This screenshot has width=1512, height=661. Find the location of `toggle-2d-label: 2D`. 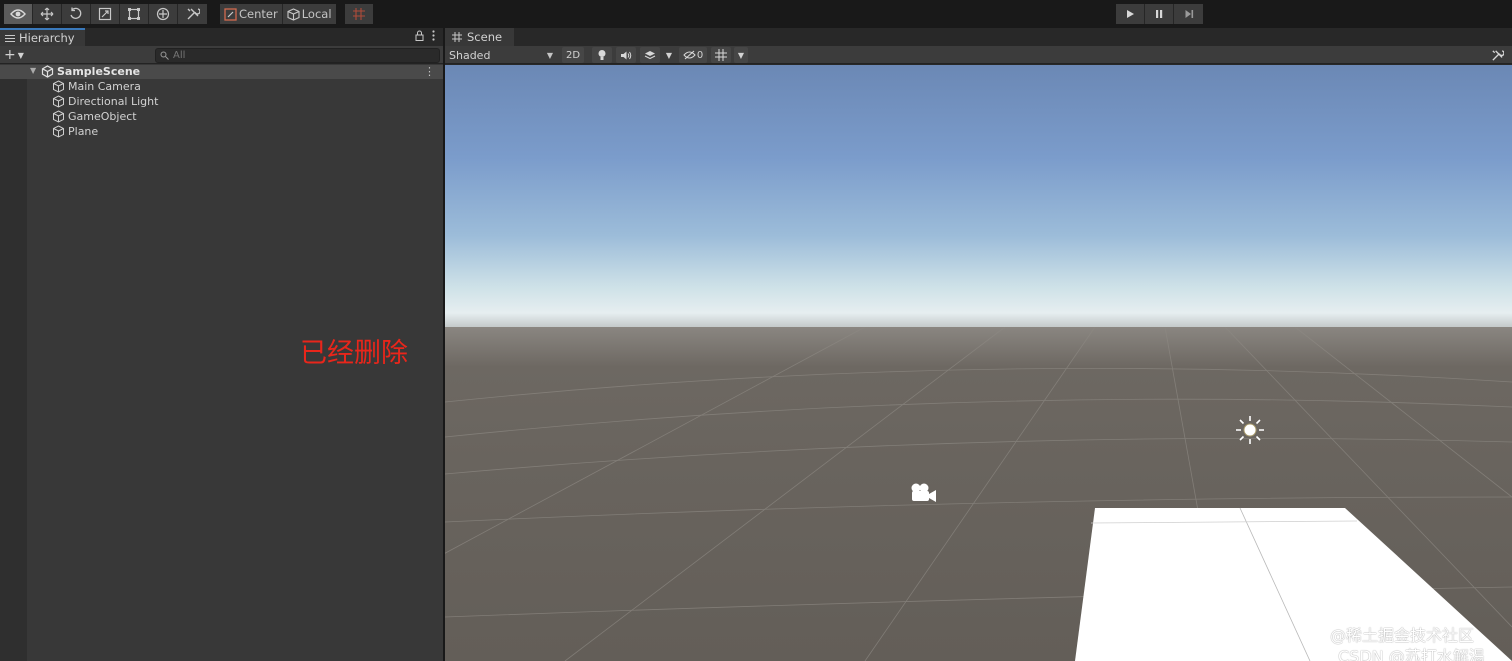

toggle-2d-label: 2D is located at coordinates (573, 55).